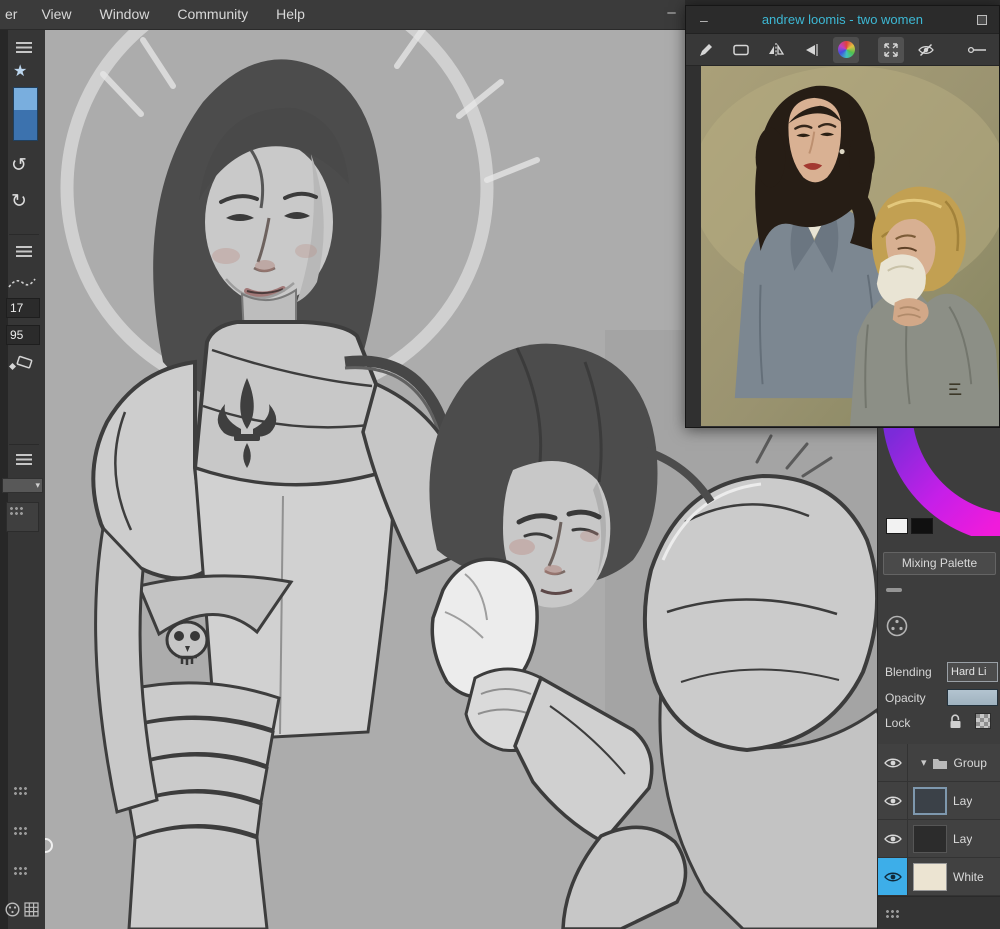  I want to click on color-picker-icon, so click(706, 50).